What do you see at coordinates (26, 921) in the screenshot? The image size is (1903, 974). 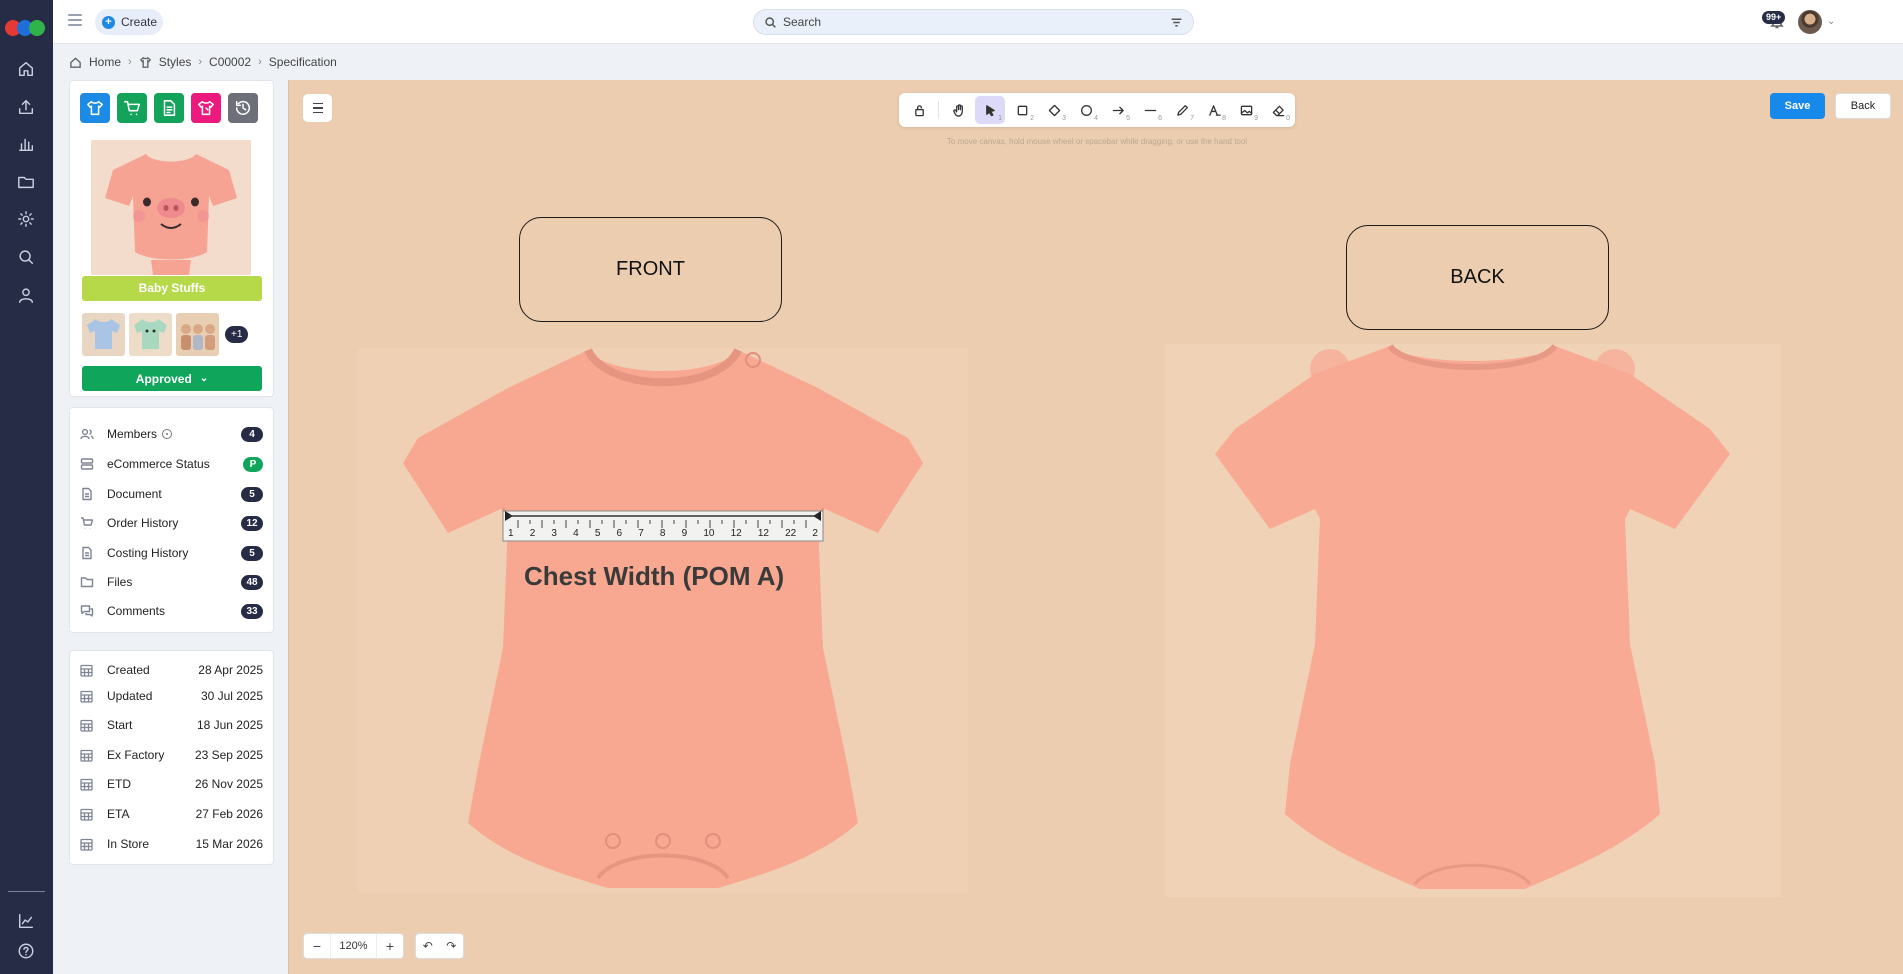 I see `reports-icon` at bounding box center [26, 921].